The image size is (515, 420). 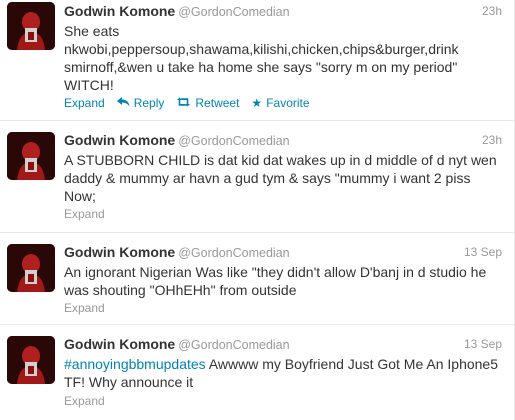 What do you see at coordinates (207, 103) in the screenshot?
I see `retweet-button: Retweet` at bounding box center [207, 103].